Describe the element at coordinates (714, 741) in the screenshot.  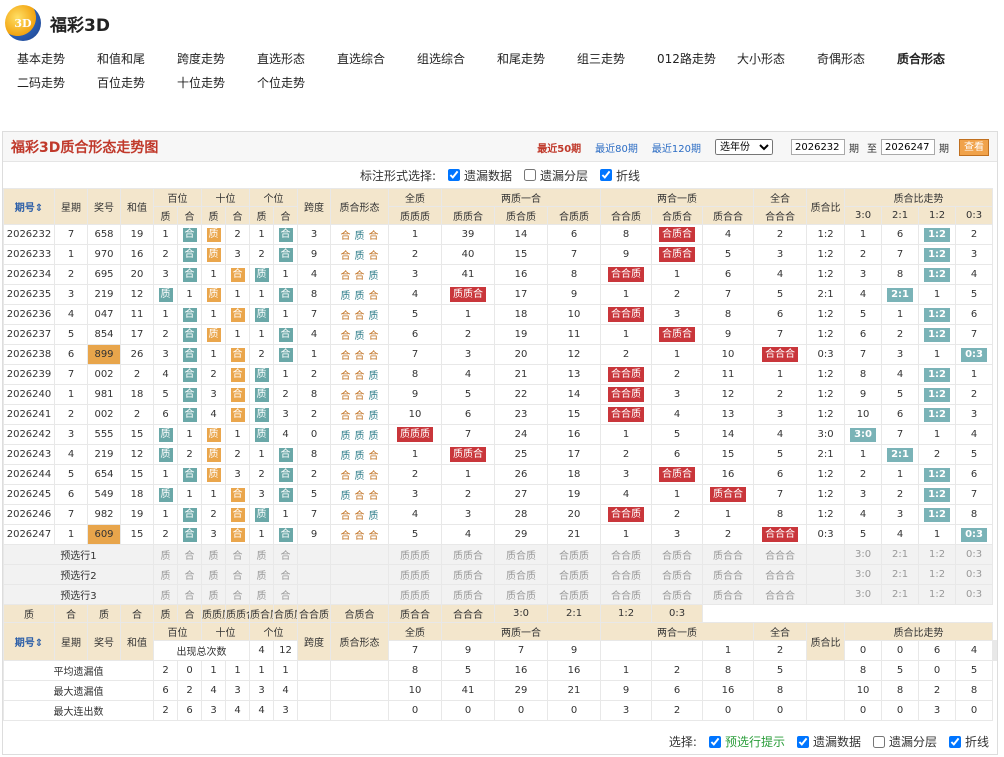
I see `preselect-hint-checkbox` at that location.